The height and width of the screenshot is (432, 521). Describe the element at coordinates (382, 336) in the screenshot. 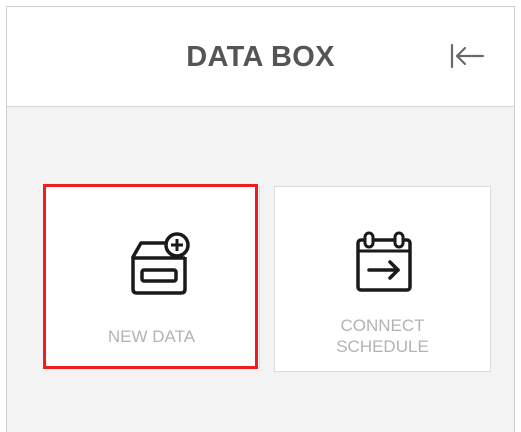

I see `connect-schedule-label: CONNECT SCHEDULE` at that location.